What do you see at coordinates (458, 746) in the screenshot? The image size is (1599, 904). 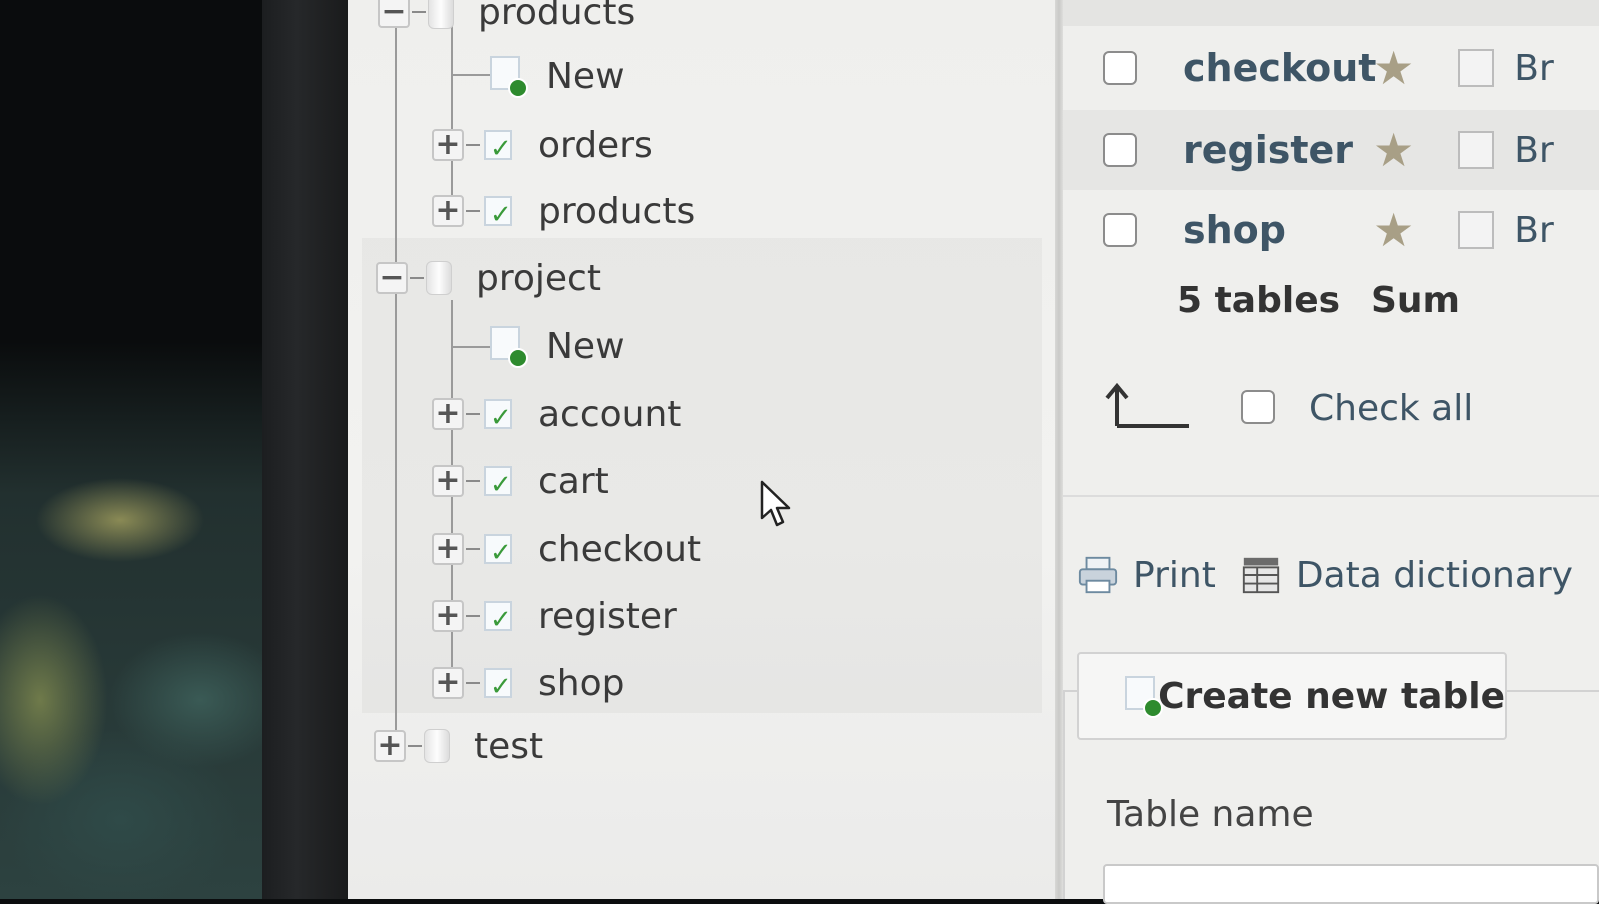 I see `tree-database-test: + test` at bounding box center [458, 746].